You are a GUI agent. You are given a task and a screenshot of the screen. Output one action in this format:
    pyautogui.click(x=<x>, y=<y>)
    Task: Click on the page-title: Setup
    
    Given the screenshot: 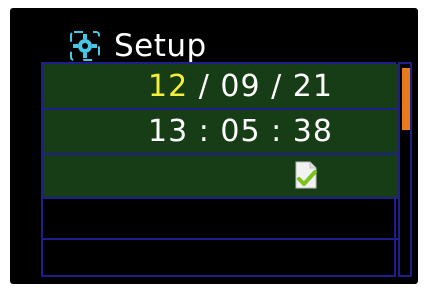 What is the action you would take?
    pyautogui.click(x=160, y=45)
    